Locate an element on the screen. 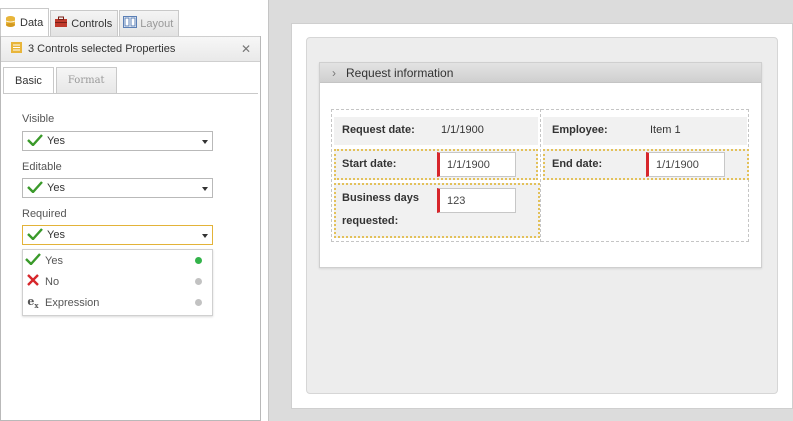 The height and width of the screenshot is (421, 793). required-dropdown-list: Yes No ex Expression is located at coordinates (117, 282).